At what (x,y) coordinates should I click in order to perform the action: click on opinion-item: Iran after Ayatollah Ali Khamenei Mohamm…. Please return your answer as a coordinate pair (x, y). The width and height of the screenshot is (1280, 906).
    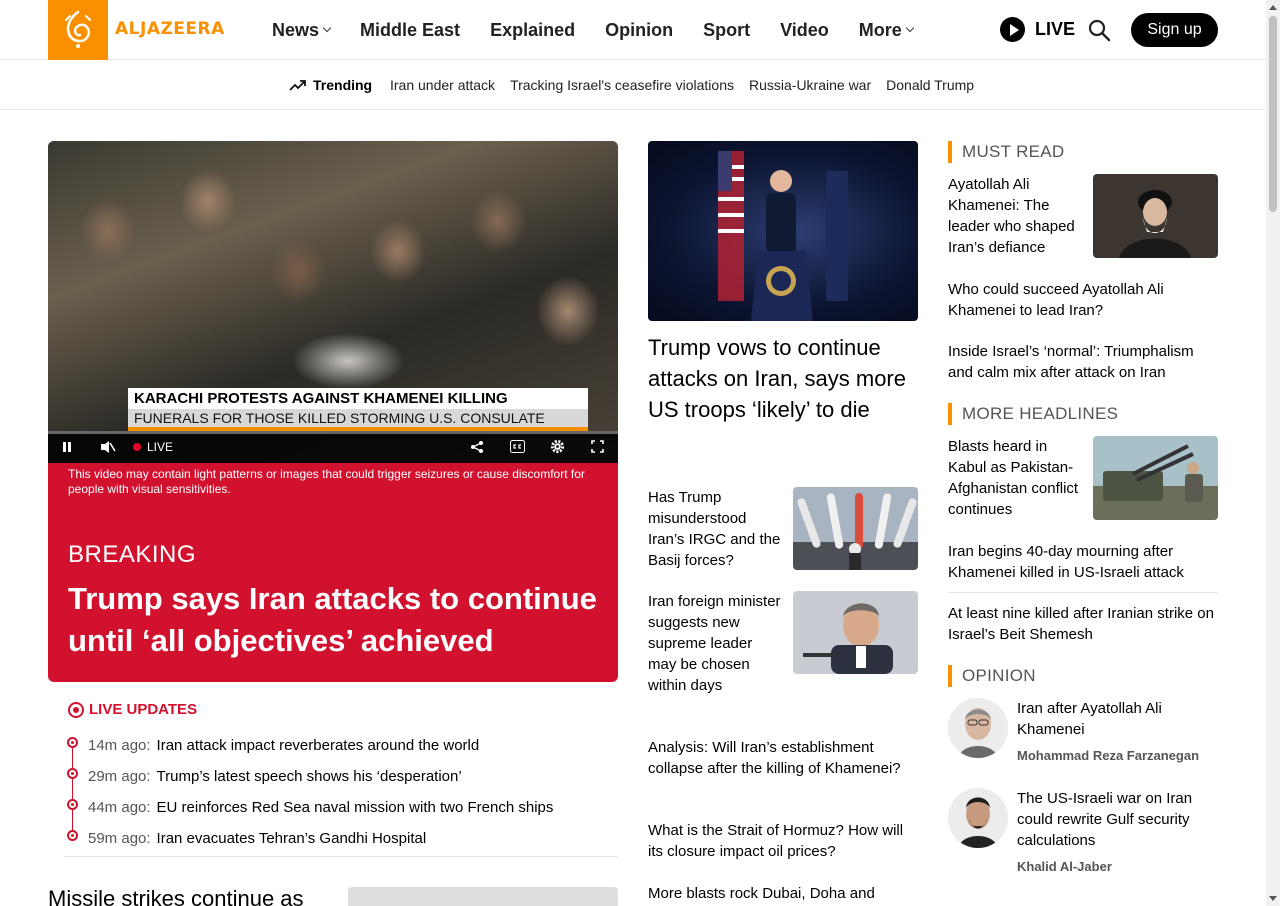
    Looking at the image, I should click on (1083, 733).